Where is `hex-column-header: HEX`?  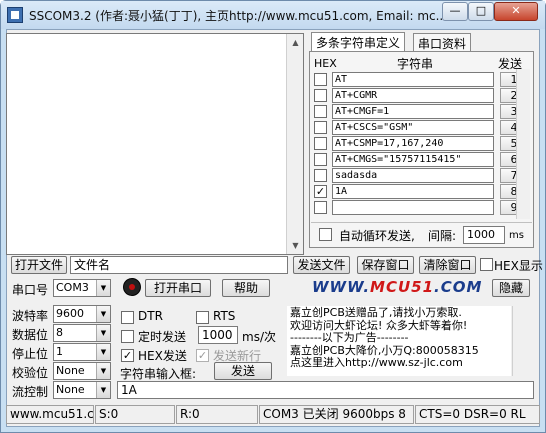
hex-column-header: HEX is located at coordinates (325, 63).